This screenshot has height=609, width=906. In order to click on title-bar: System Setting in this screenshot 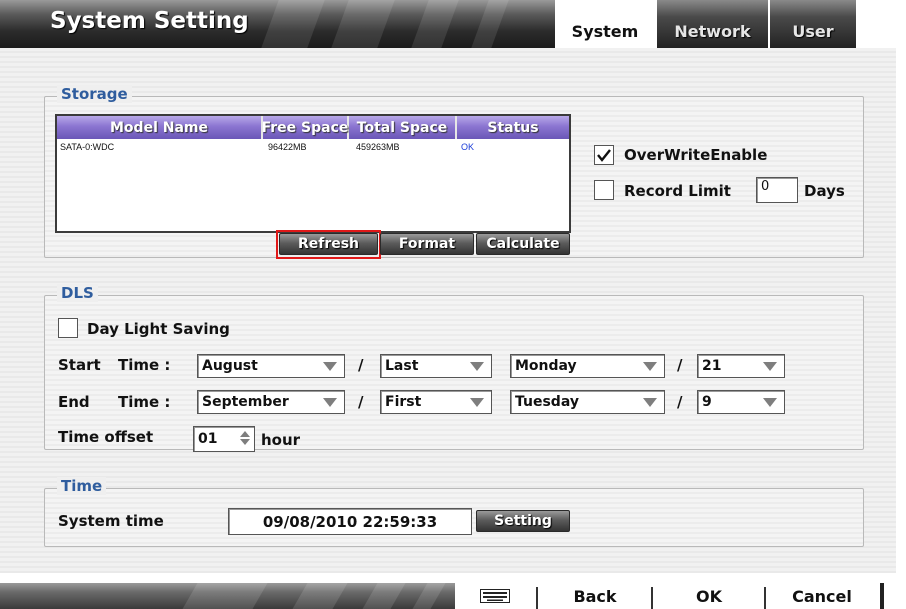, I will do `click(277, 24)`.